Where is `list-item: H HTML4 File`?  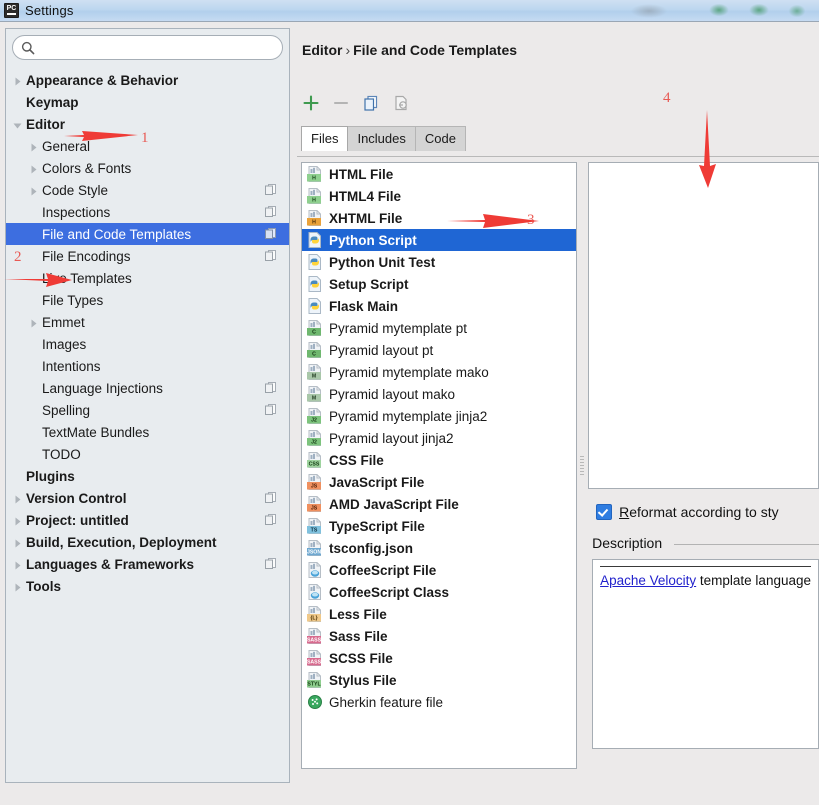
list-item: H HTML4 File is located at coordinates (439, 196).